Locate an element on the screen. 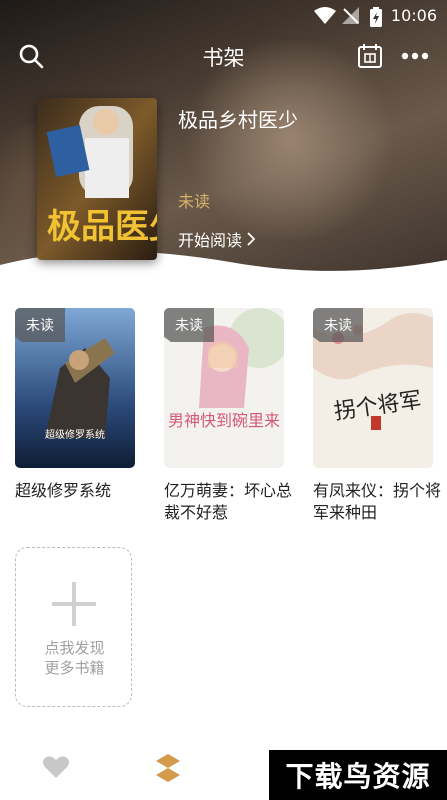 This screenshot has height=800, width=447. no-signal-icon is located at coordinates (350, 15).